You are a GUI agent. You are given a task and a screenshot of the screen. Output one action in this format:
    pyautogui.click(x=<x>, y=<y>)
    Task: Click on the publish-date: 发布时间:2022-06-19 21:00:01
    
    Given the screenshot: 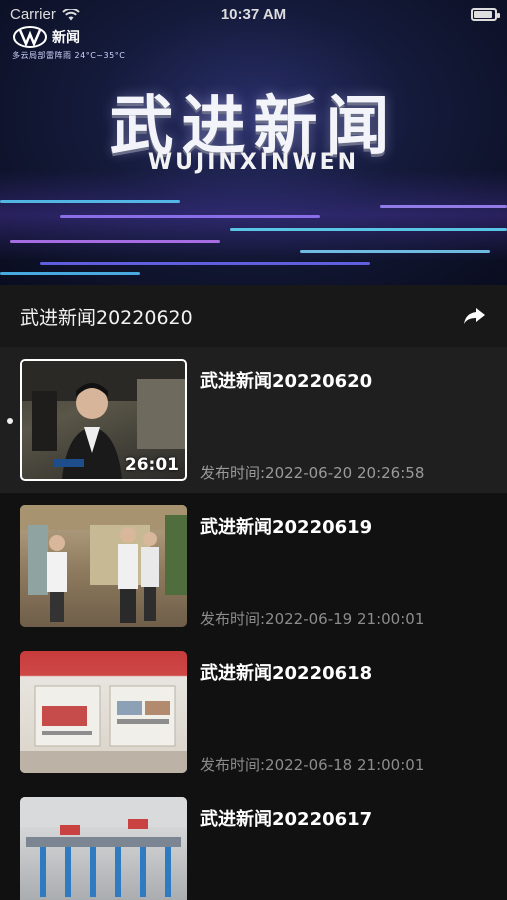 What is the action you would take?
    pyautogui.click(x=312, y=619)
    